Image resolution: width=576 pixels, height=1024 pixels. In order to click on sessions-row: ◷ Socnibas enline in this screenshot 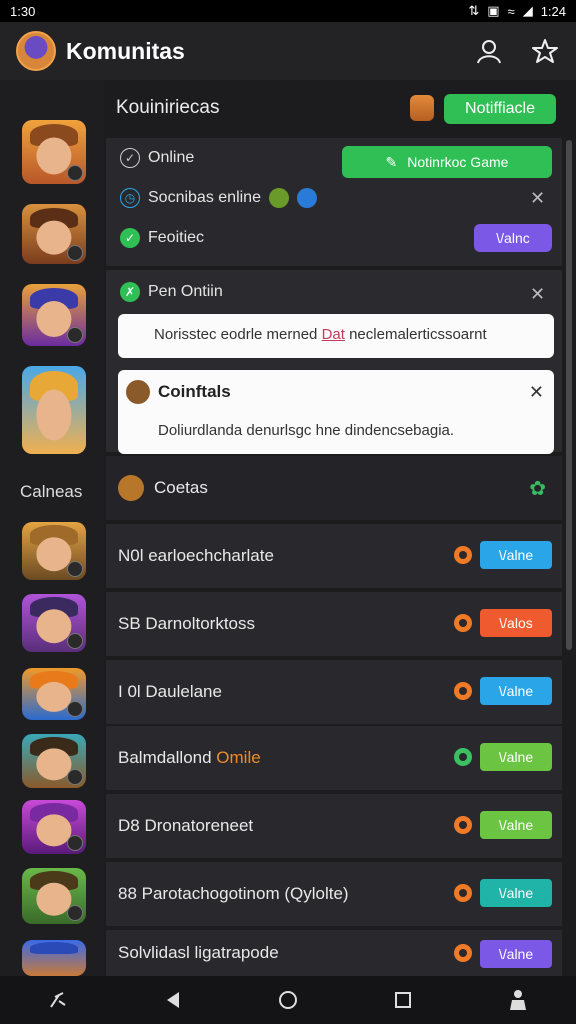, I will do `click(218, 198)`.